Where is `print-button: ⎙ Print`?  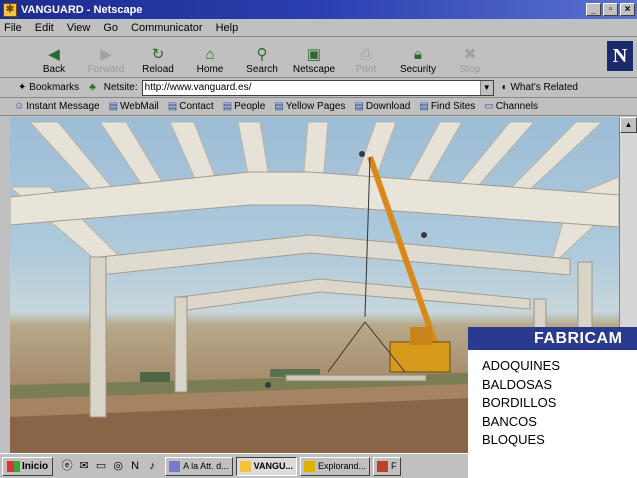 print-button: ⎙ Print is located at coordinates (366, 58).